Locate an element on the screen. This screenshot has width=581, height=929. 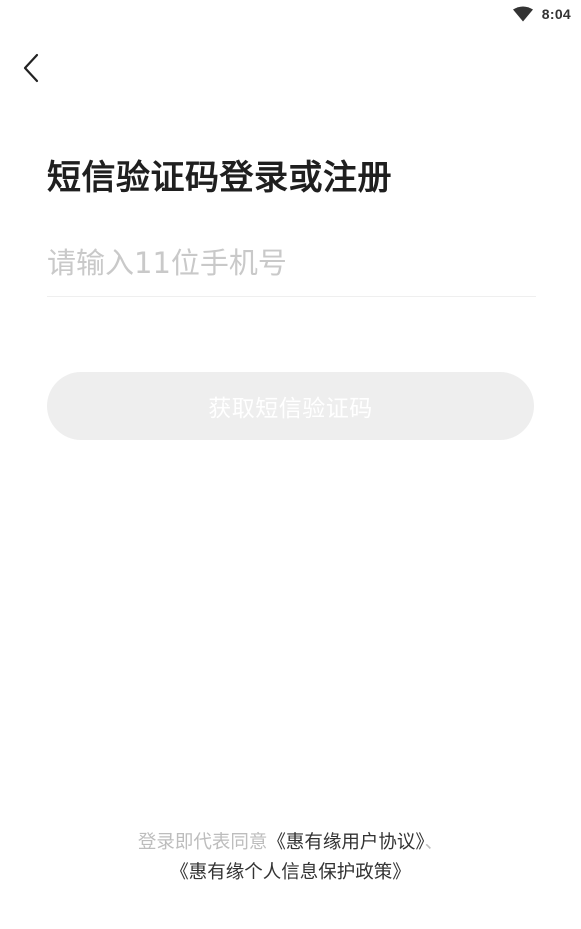
back-button is located at coordinates (32, 70).